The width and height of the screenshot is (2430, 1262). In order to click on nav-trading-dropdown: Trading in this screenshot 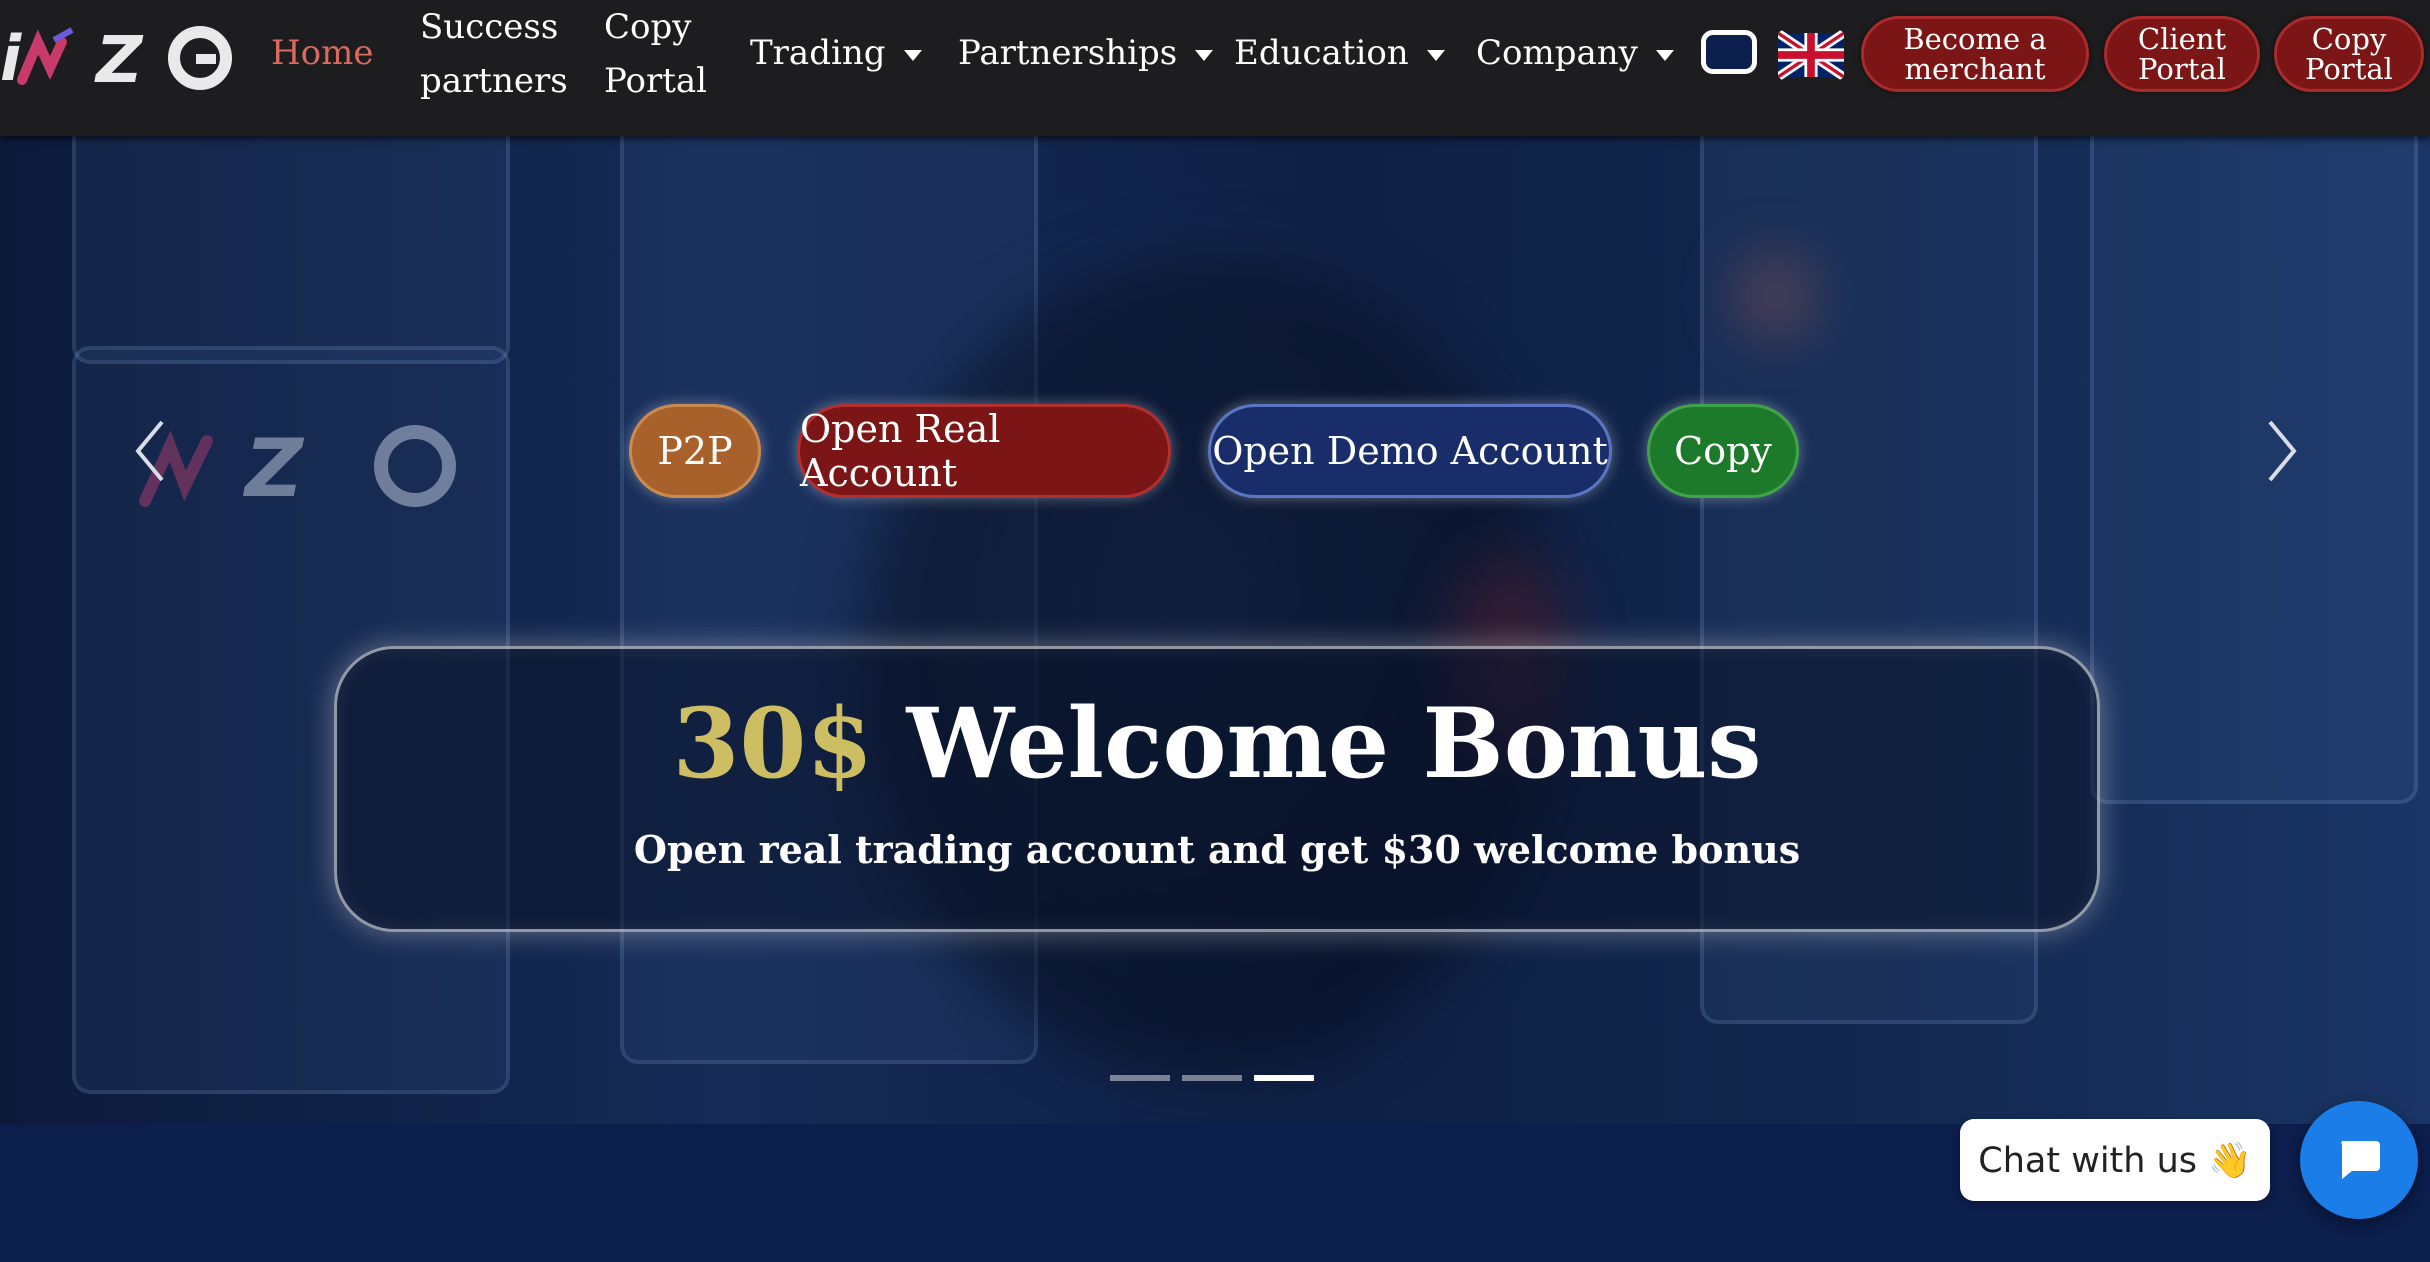, I will do `click(836, 53)`.